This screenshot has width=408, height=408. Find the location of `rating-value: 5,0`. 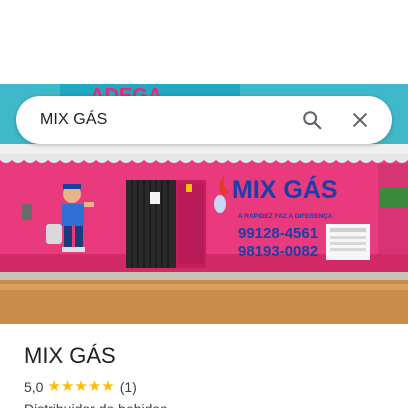

rating-value: 5,0 is located at coordinates (34, 387).